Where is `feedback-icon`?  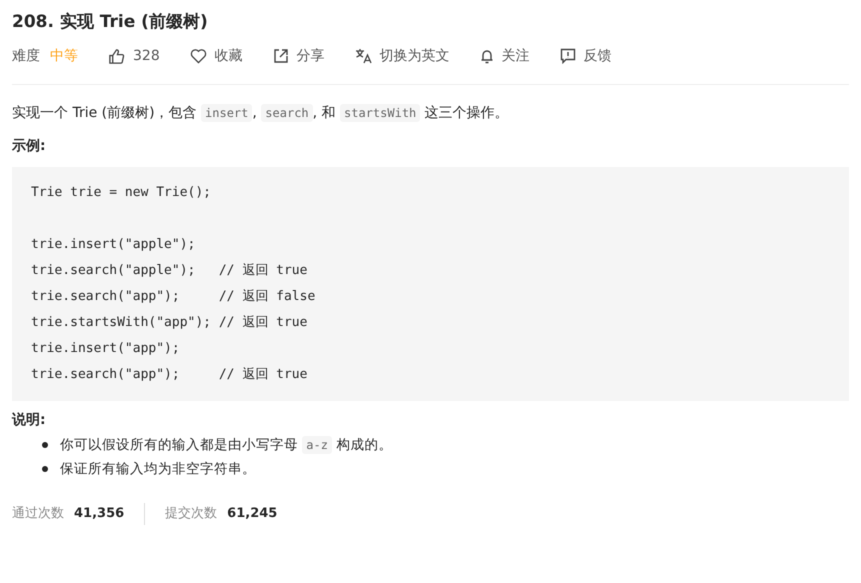 feedback-icon is located at coordinates (568, 56).